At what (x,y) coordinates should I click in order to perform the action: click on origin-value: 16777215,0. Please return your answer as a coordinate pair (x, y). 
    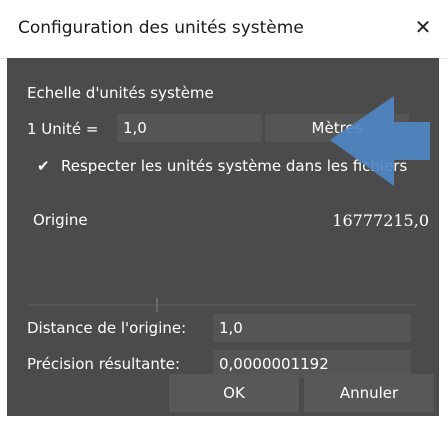
    Looking at the image, I should click on (380, 220).